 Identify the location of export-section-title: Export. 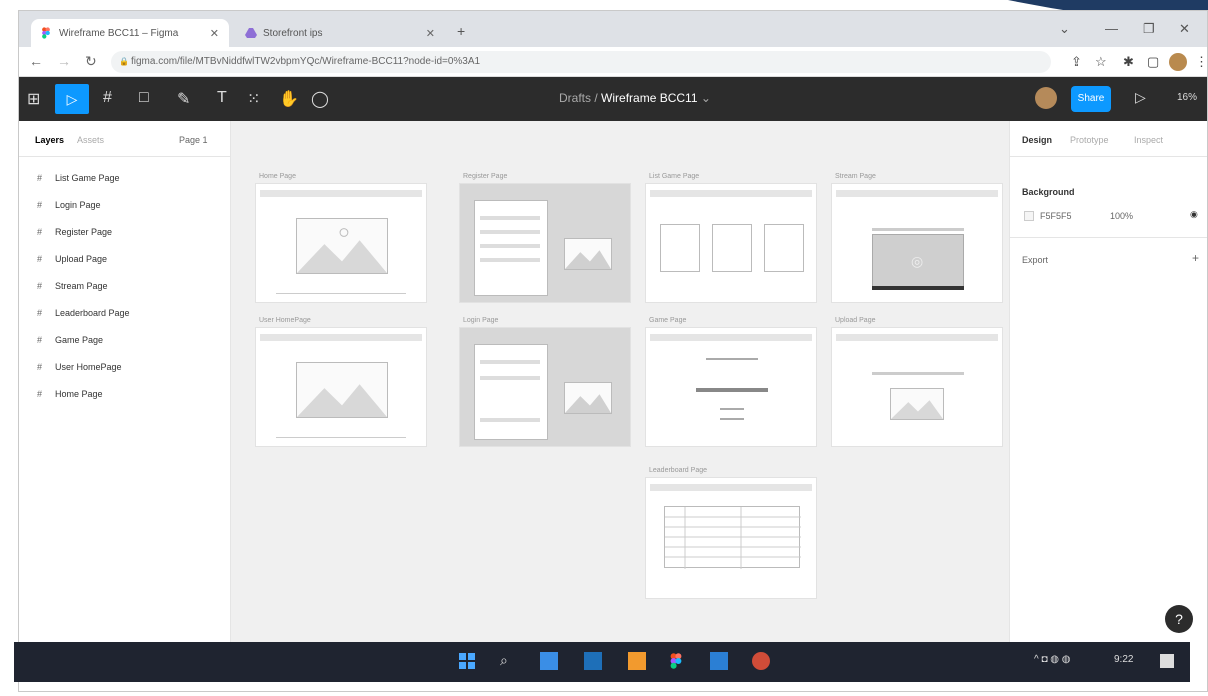
(1035, 260).